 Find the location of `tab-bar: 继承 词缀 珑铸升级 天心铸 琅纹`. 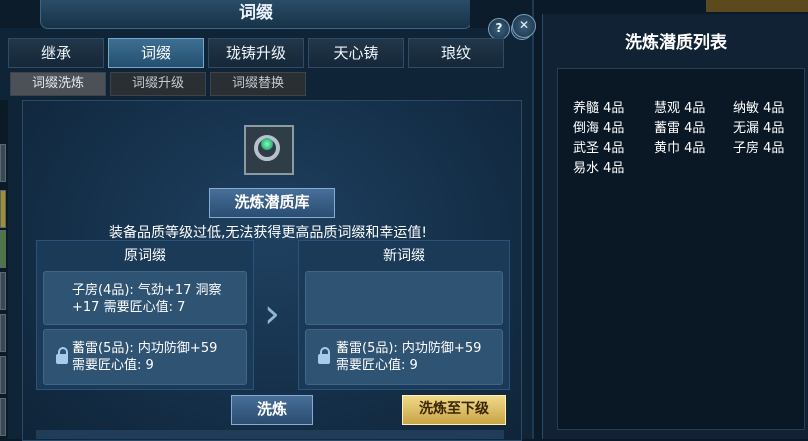

tab-bar: 继承 词缀 珑铸升级 天心铸 琅纹 is located at coordinates (266, 53).